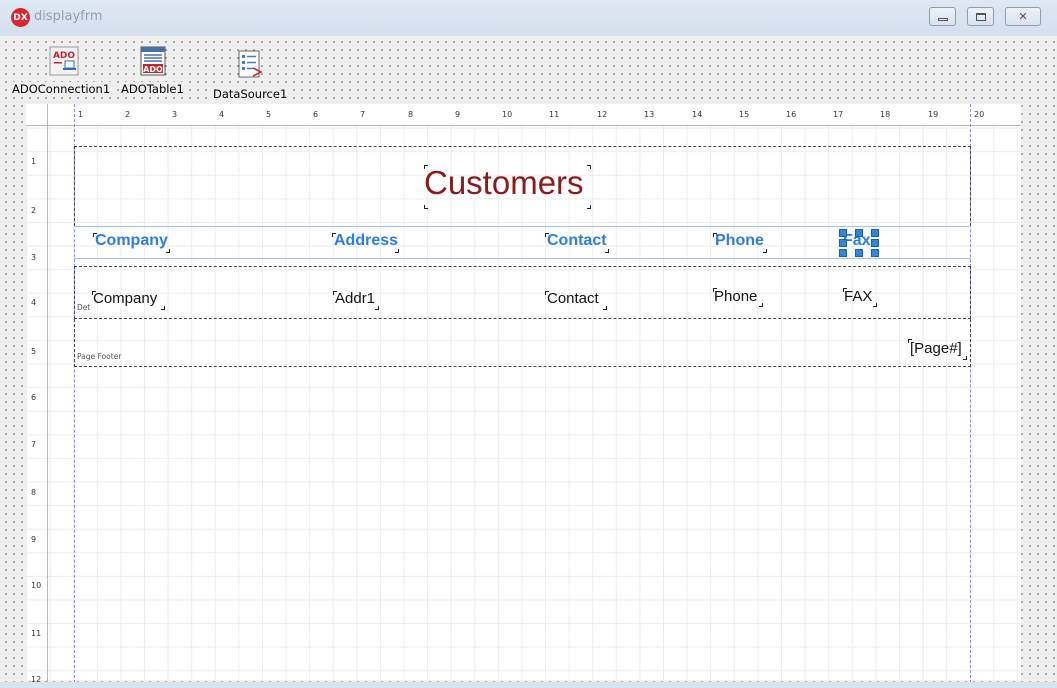 The height and width of the screenshot is (688, 1057). What do you see at coordinates (99, 356) in the screenshot?
I see `page-footer-band-tag: Page Footer` at bounding box center [99, 356].